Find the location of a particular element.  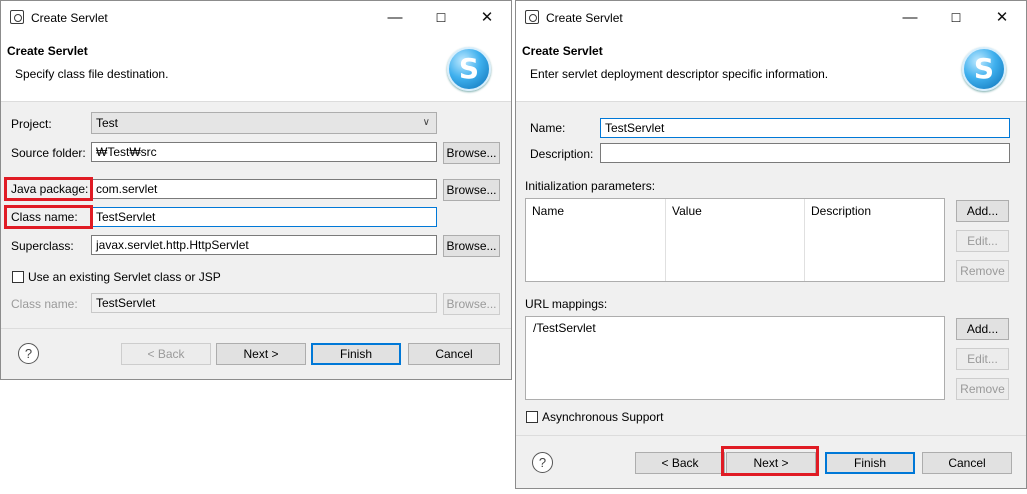

project-label: Project: is located at coordinates (31, 124).